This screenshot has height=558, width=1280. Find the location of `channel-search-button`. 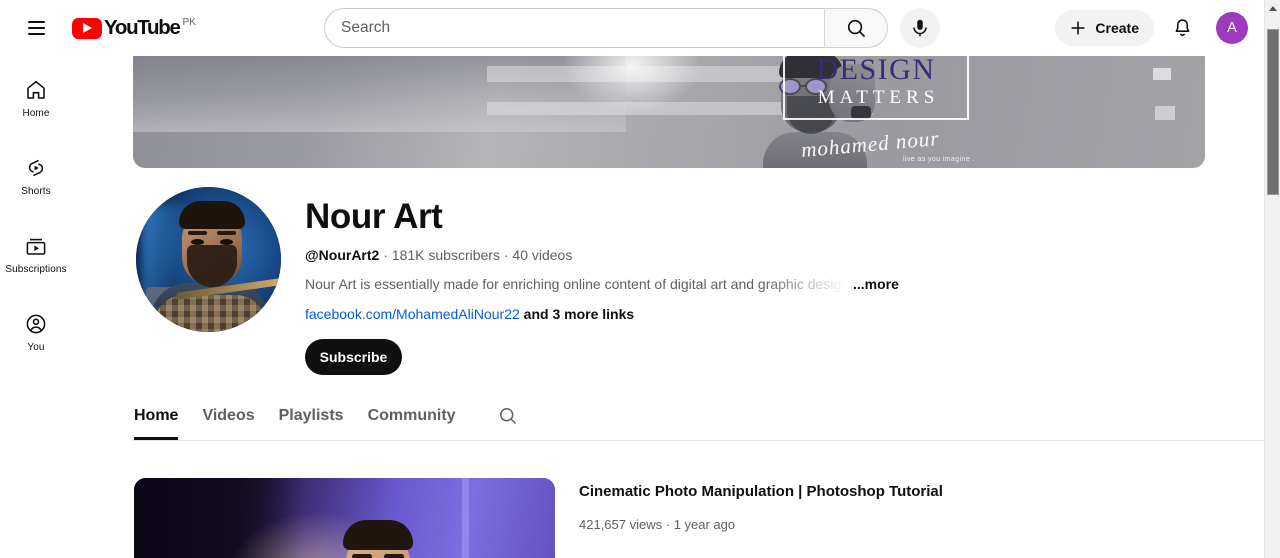

channel-search-button is located at coordinates (508, 416).